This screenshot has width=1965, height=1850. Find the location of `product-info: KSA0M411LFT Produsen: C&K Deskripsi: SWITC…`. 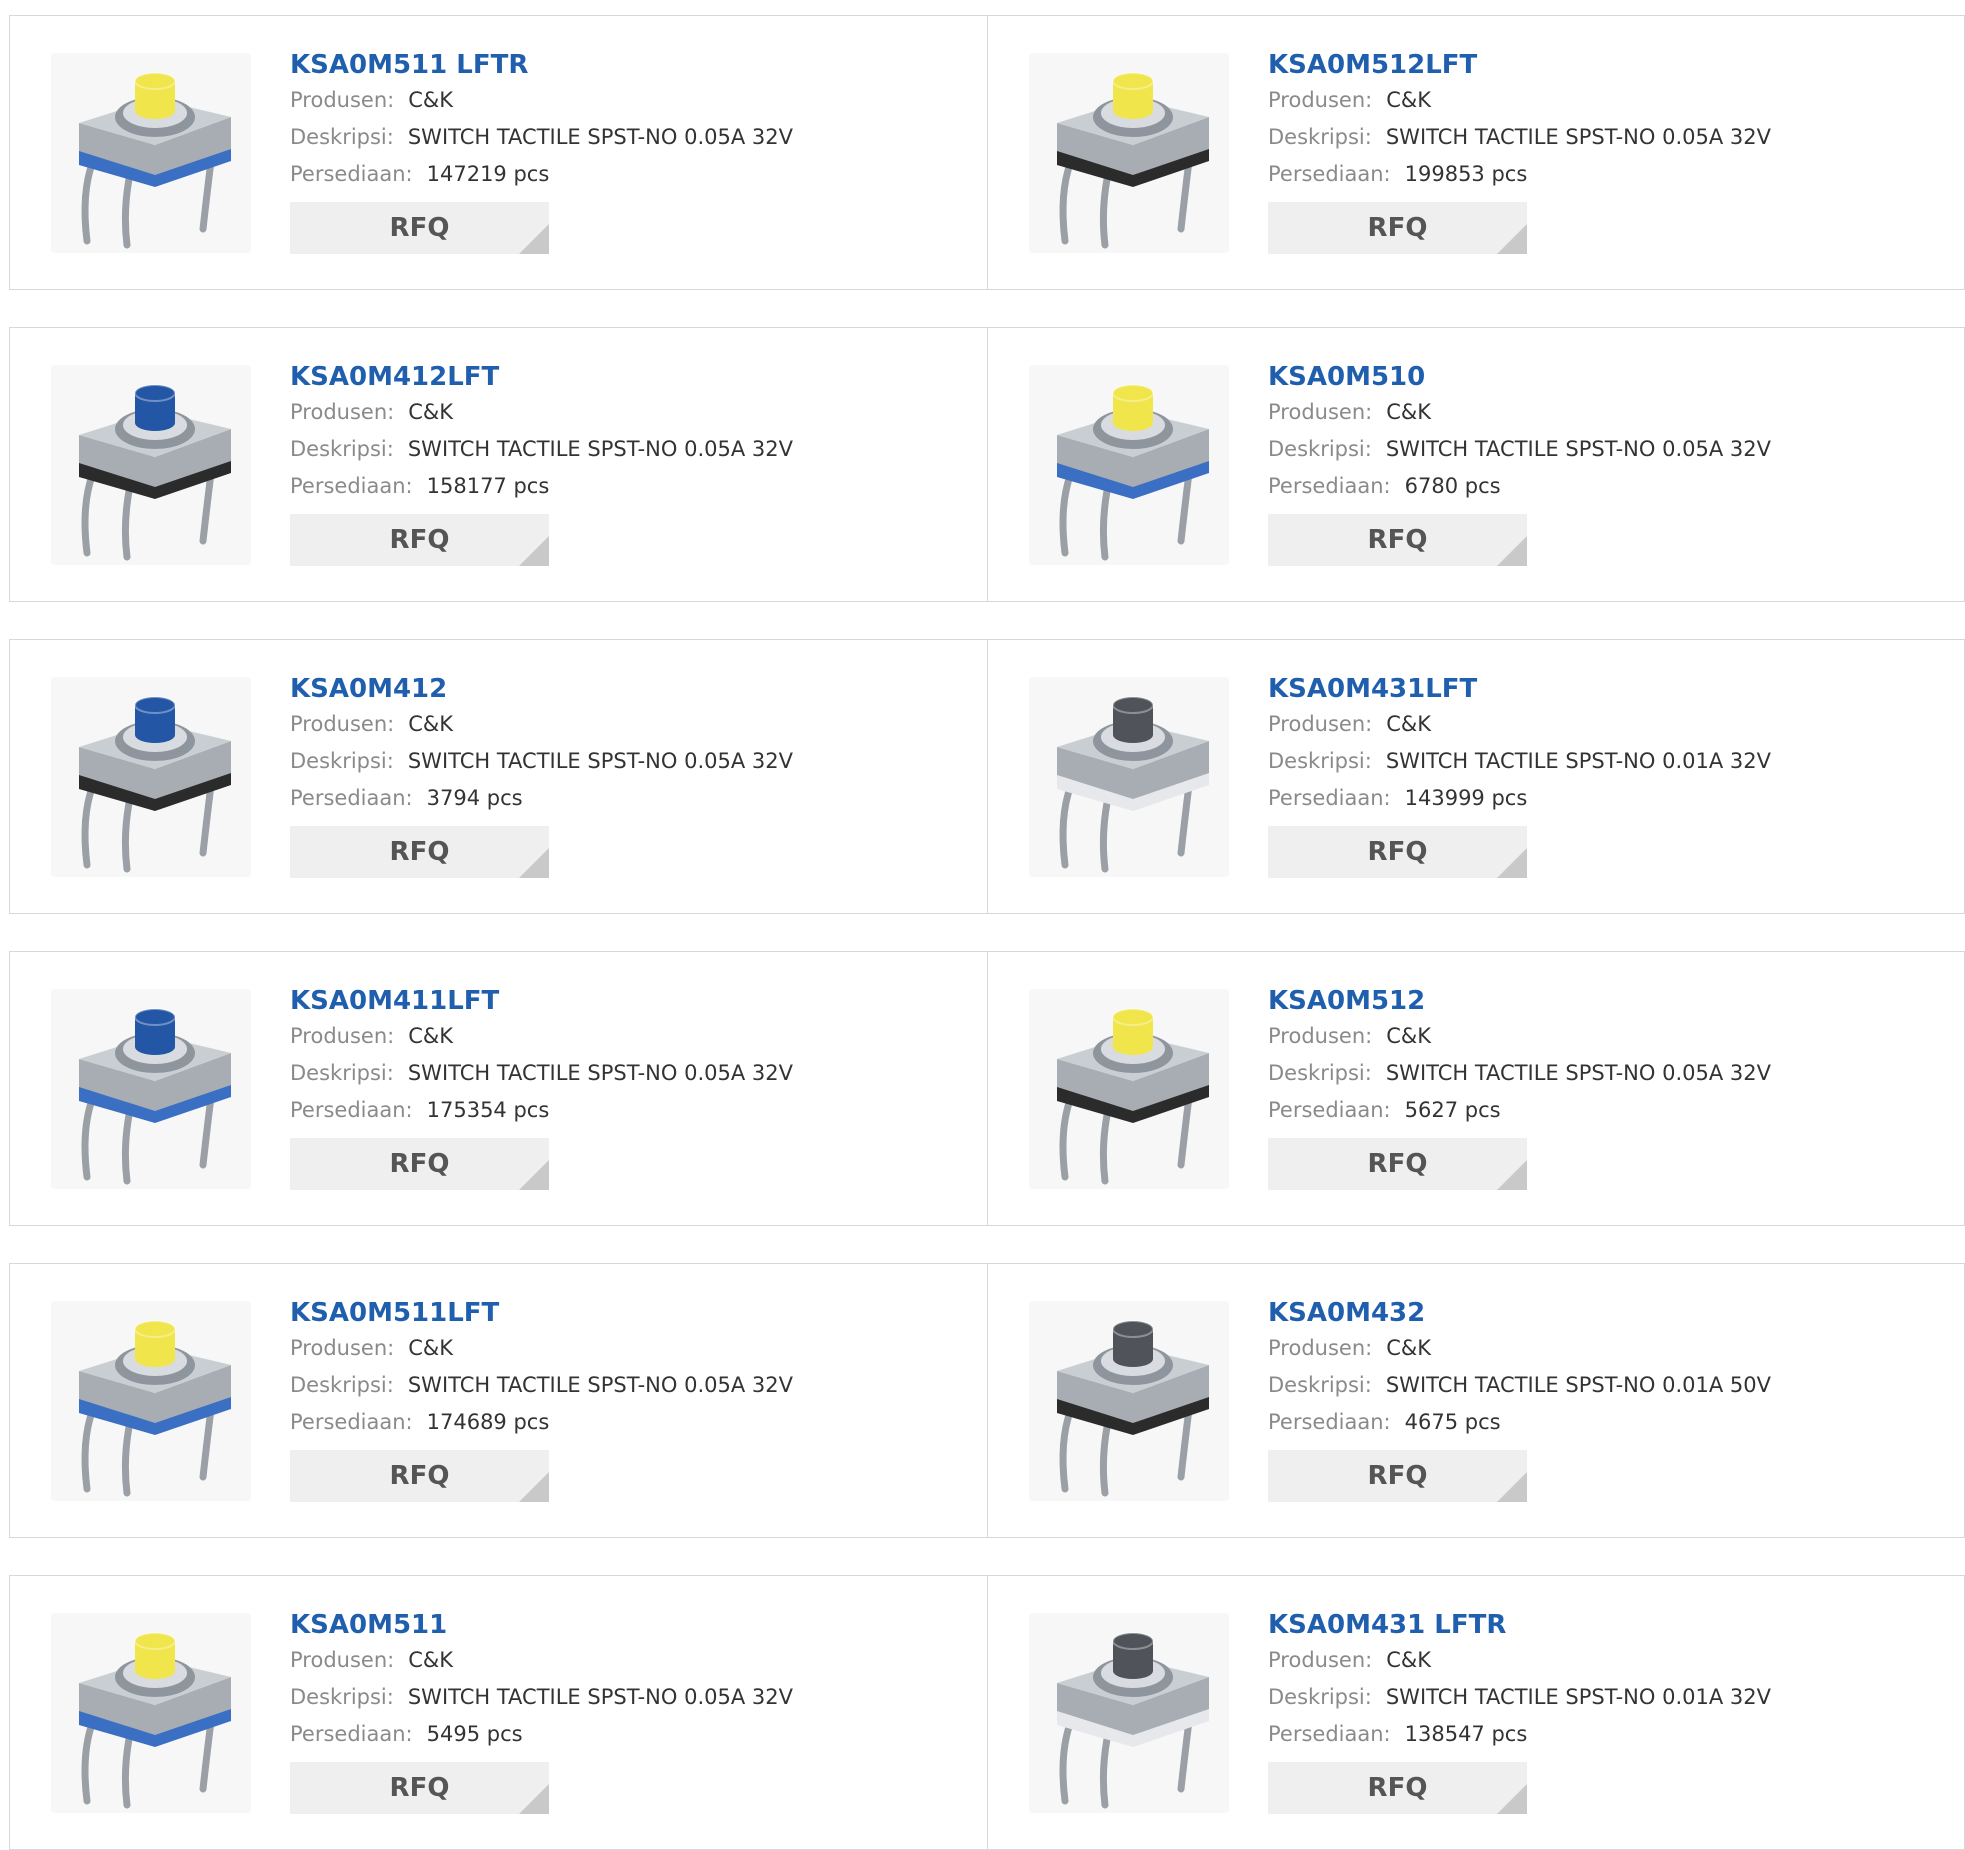

product-info: KSA0M411LFT Produsen: C&K Deskripsi: SWITC… is located at coordinates (541, 1086).